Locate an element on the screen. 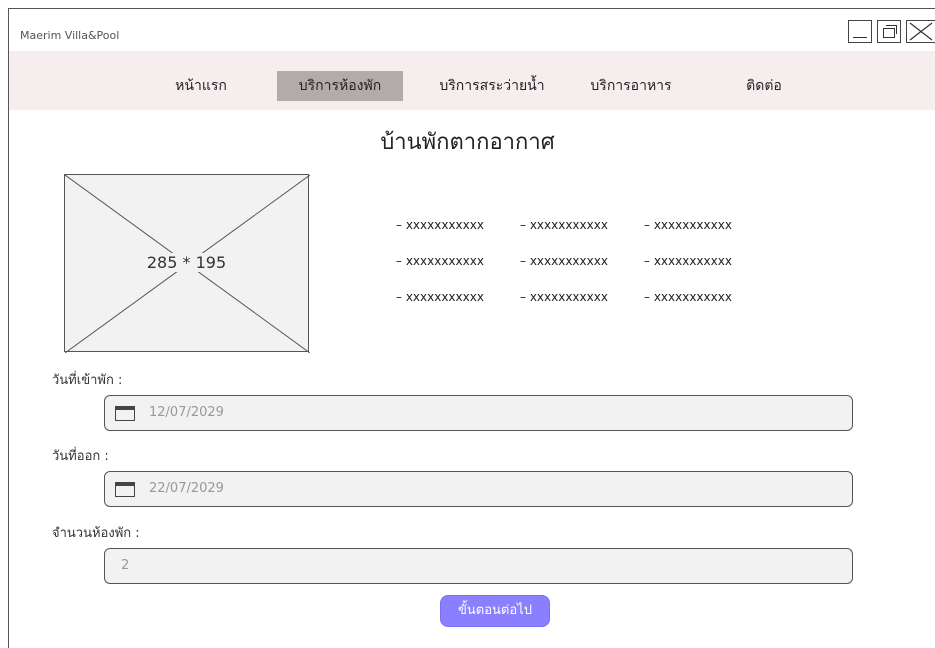  nav-item-home: หน้าแรก is located at coordinates (201, 86).